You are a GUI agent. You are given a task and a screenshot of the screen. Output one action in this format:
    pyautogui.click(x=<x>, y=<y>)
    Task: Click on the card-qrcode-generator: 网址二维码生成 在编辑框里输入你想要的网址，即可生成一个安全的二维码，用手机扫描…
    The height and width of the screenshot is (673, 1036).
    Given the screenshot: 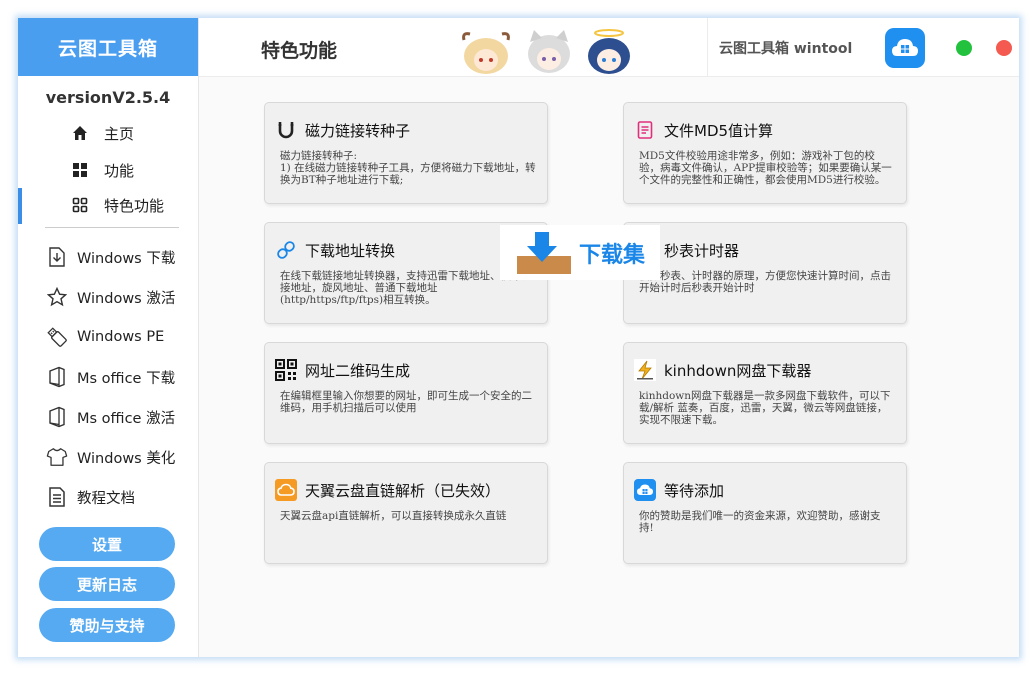 What is the action you would take?
    pyautogui.click(x=406, y=393)
    